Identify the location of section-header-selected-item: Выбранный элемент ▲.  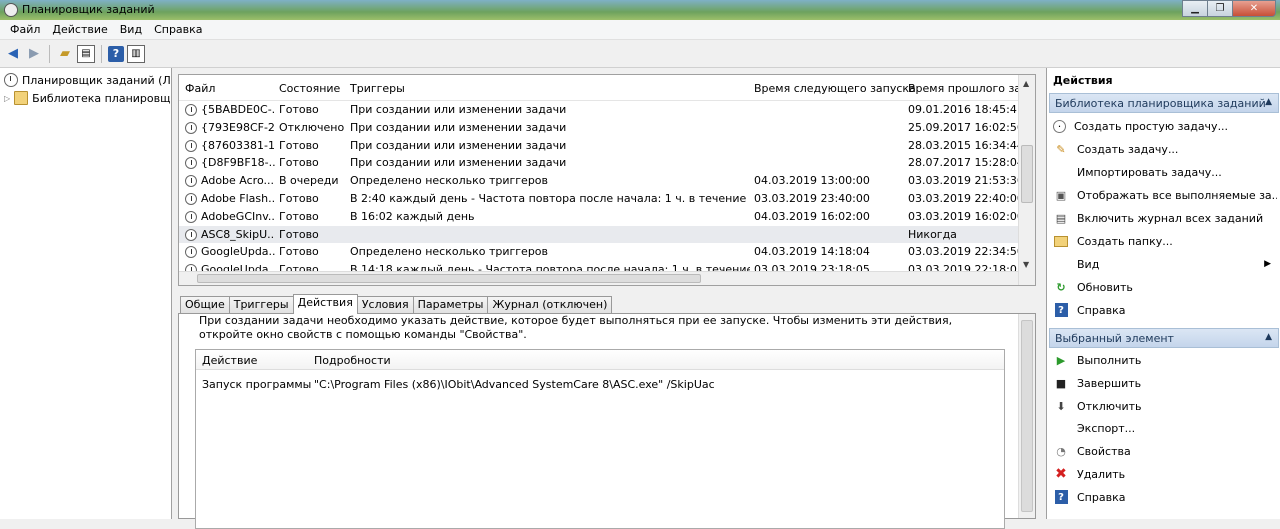
(1164, 338).